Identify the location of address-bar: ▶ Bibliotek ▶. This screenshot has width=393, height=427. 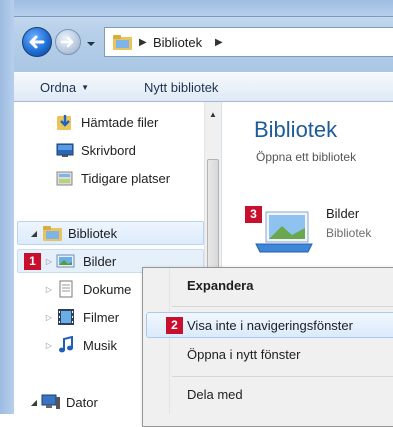
(248, 42).